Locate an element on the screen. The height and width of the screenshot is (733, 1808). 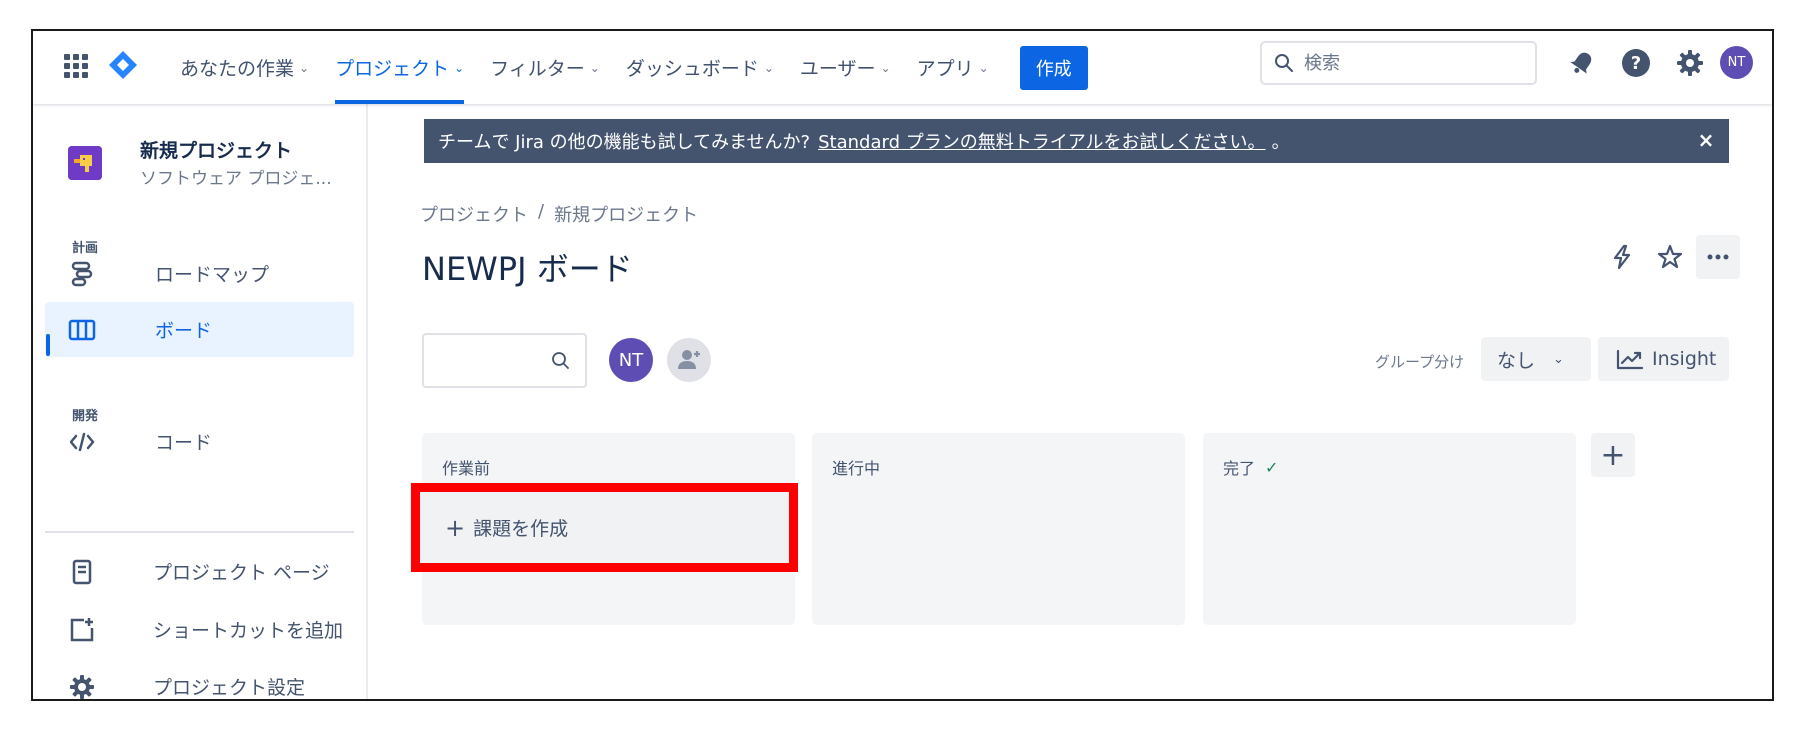
sidebar-item-label: コード is located at coordinates (184, 443).